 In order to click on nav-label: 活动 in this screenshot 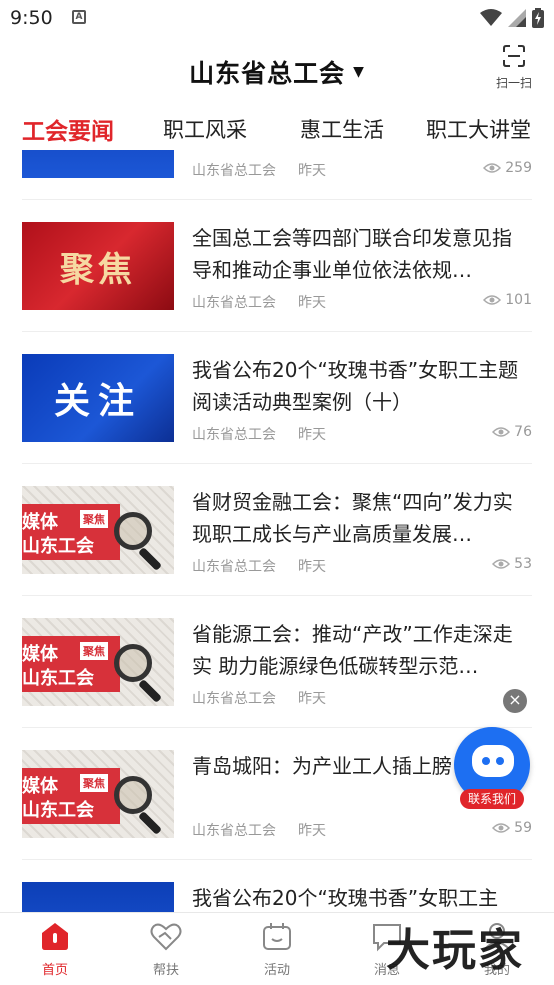, I will do `click(276, 970)`.